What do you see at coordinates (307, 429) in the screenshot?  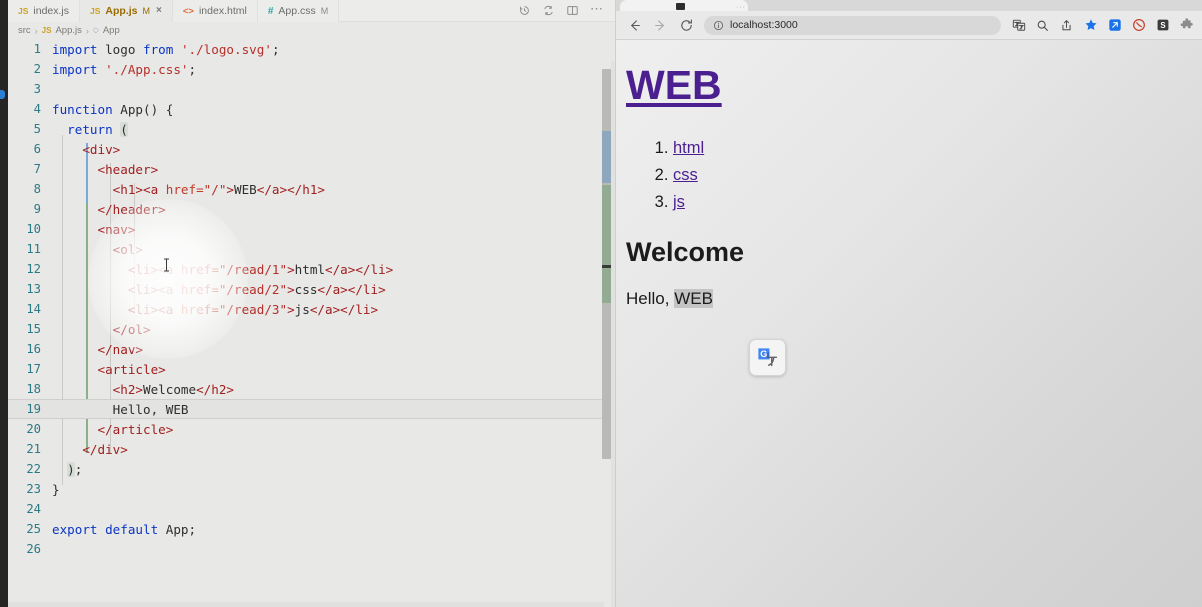 I see `code-line: 20 </article>` at bounding box center [307, 429].